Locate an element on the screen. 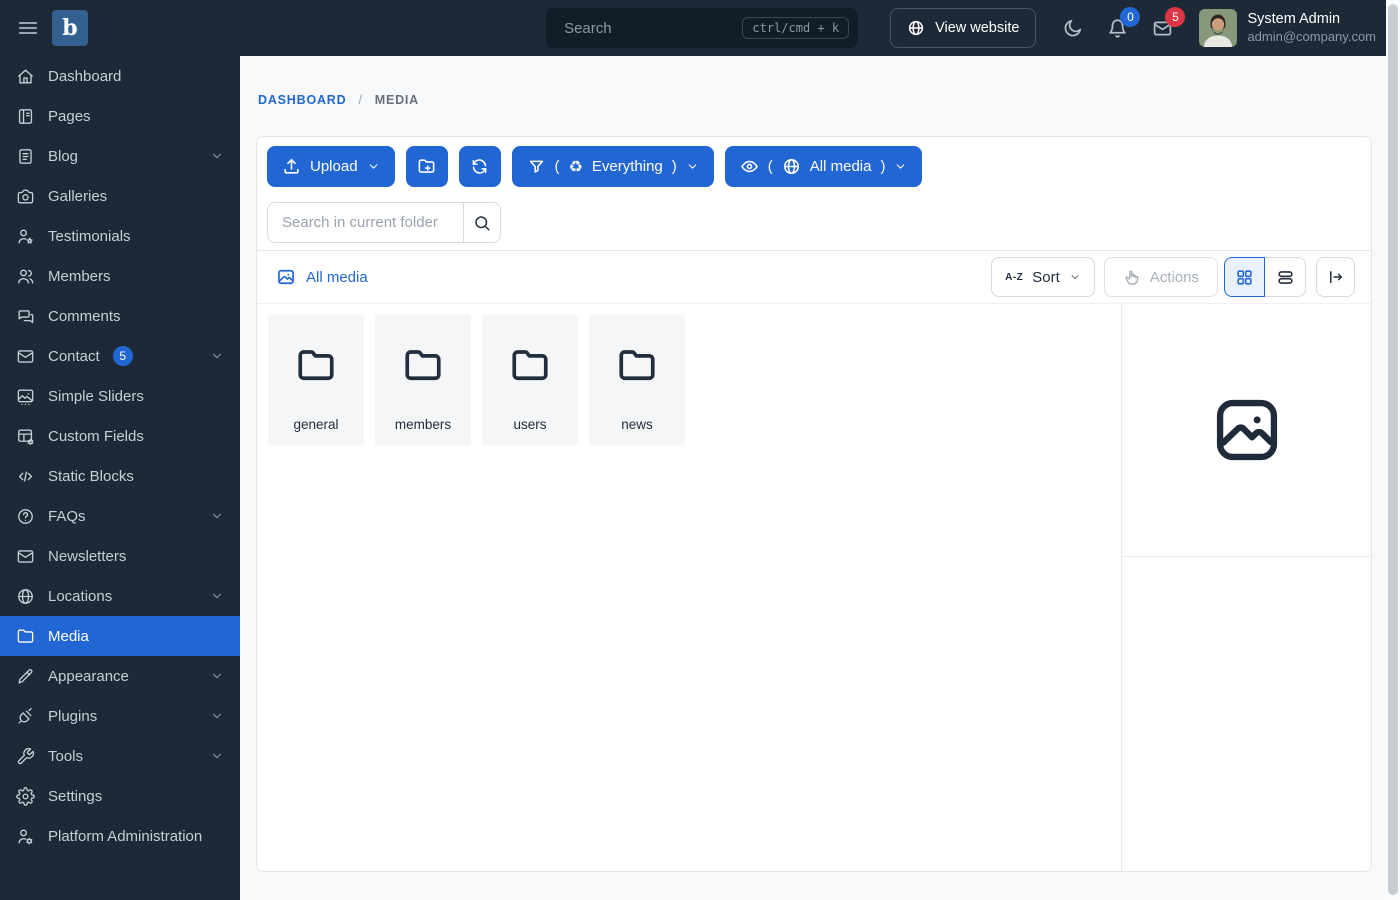 The image size is (1400, 900). folder-plus-icon is located at coordinates (426, 166).